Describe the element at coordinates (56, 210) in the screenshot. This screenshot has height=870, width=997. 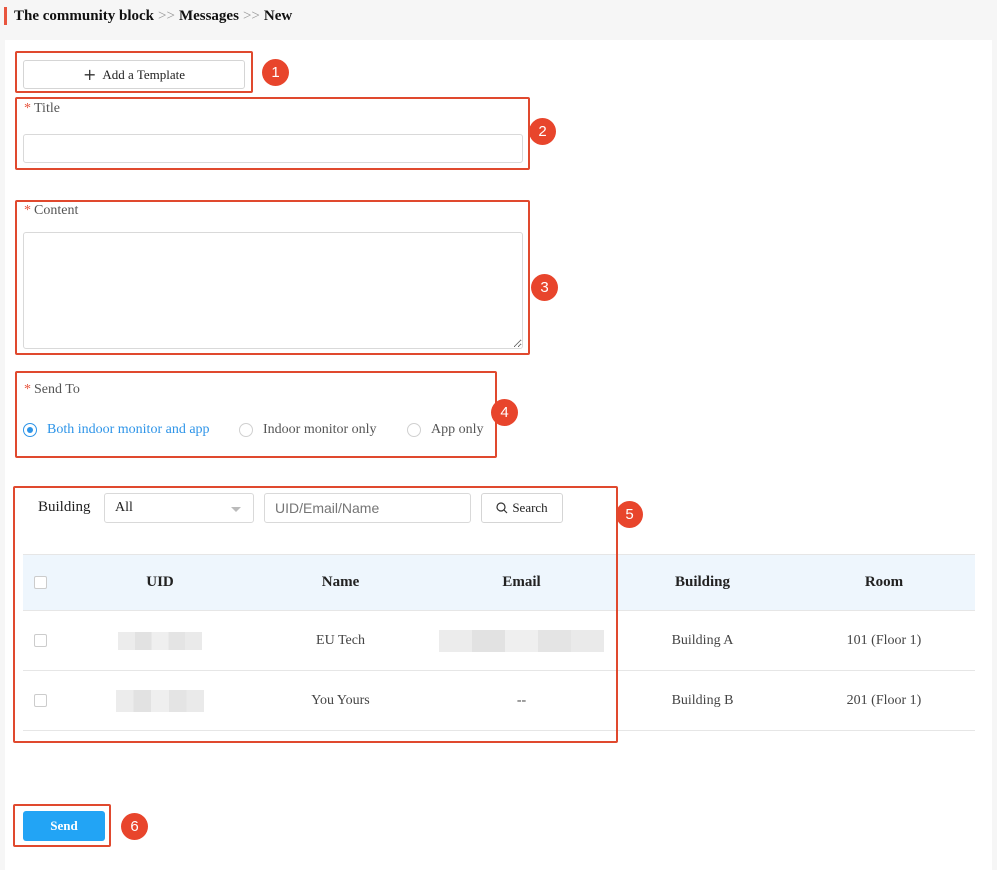
I see `content-label-text: Content` at that location.